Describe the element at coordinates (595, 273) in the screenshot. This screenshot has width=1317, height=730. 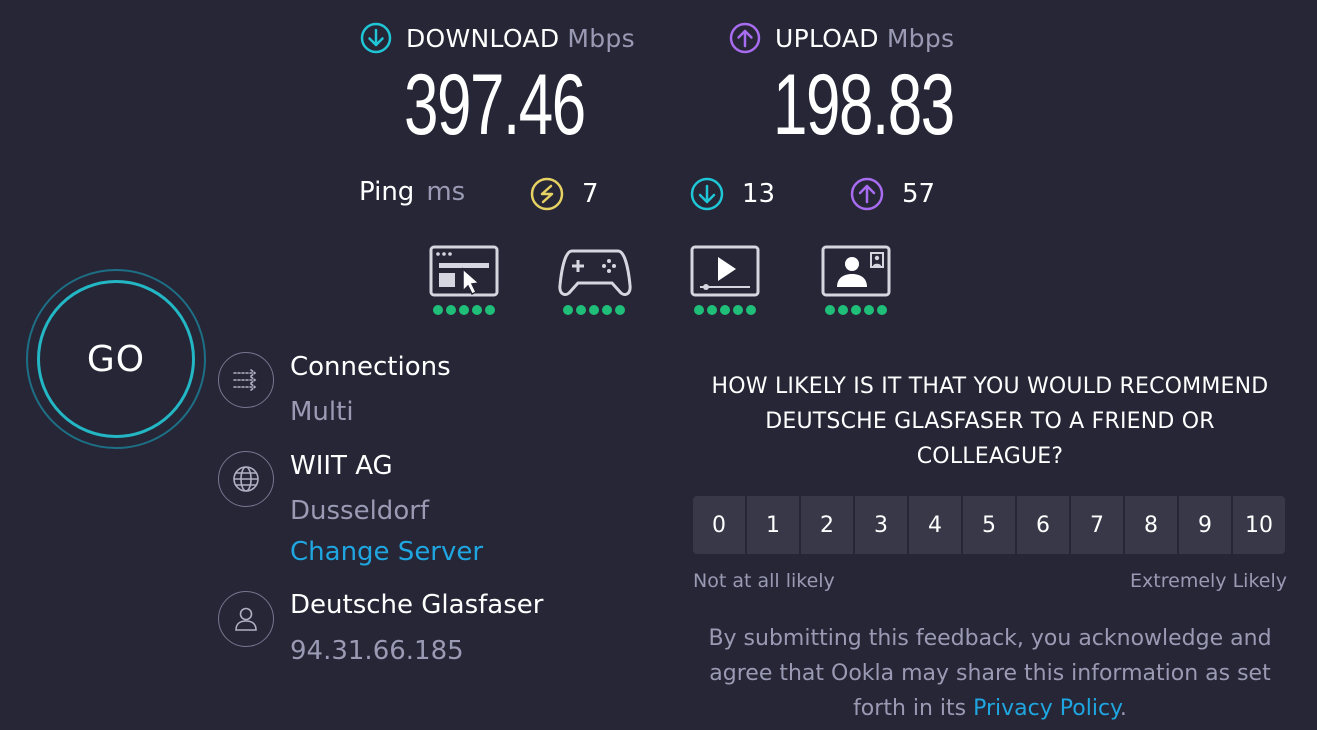
I see `gaming-icon` at that location.